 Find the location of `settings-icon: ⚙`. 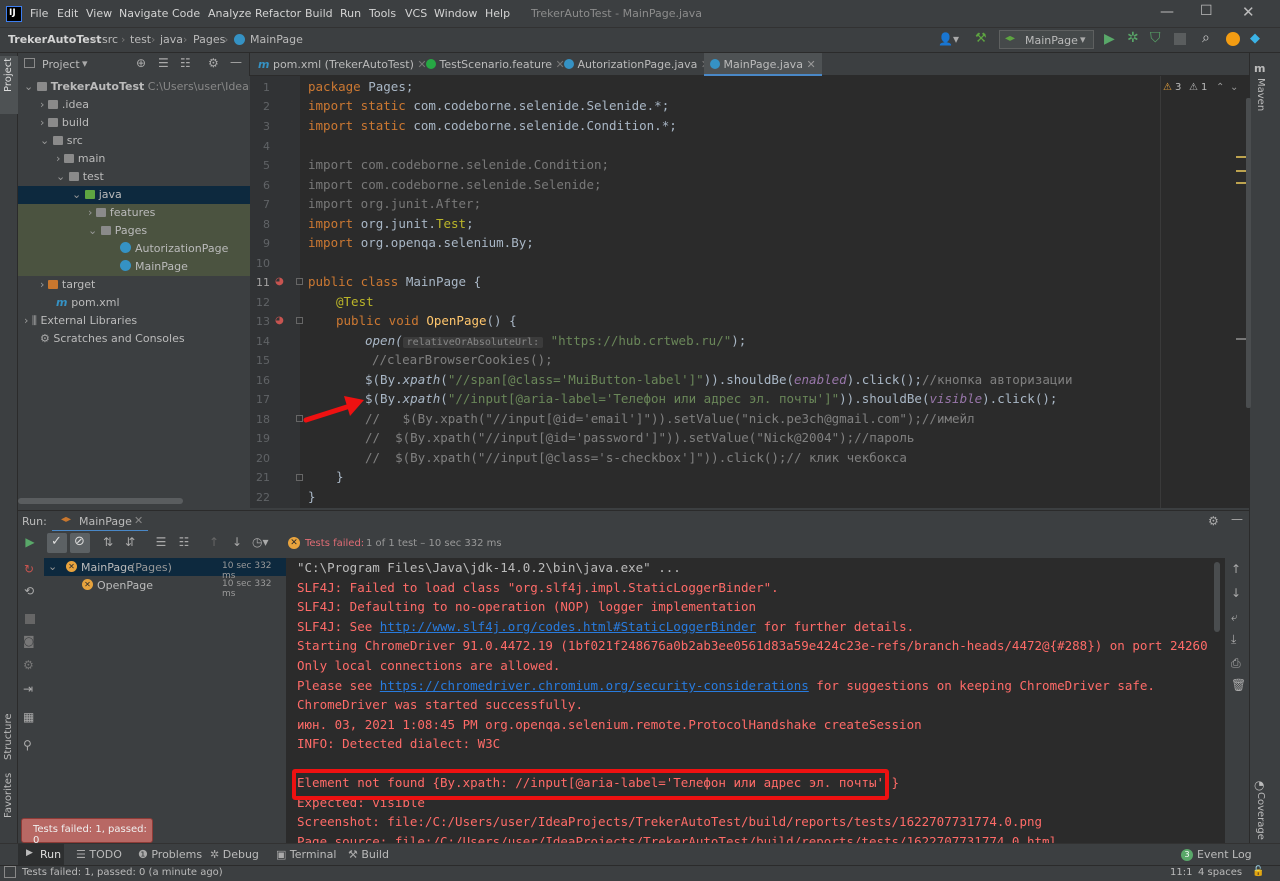

settings-icon: ⚙ is located at coordinates (28, 665).